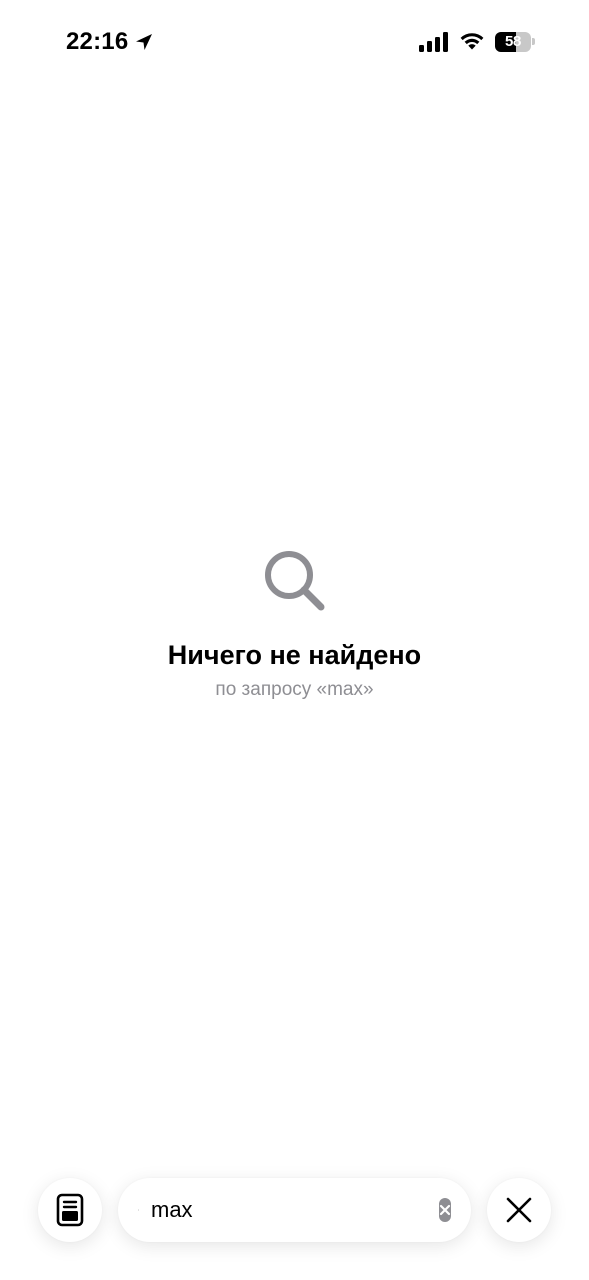  Describe the element at coordinates (433, 41) in the screenshot. I see `cellular-signal-icon` at that location.